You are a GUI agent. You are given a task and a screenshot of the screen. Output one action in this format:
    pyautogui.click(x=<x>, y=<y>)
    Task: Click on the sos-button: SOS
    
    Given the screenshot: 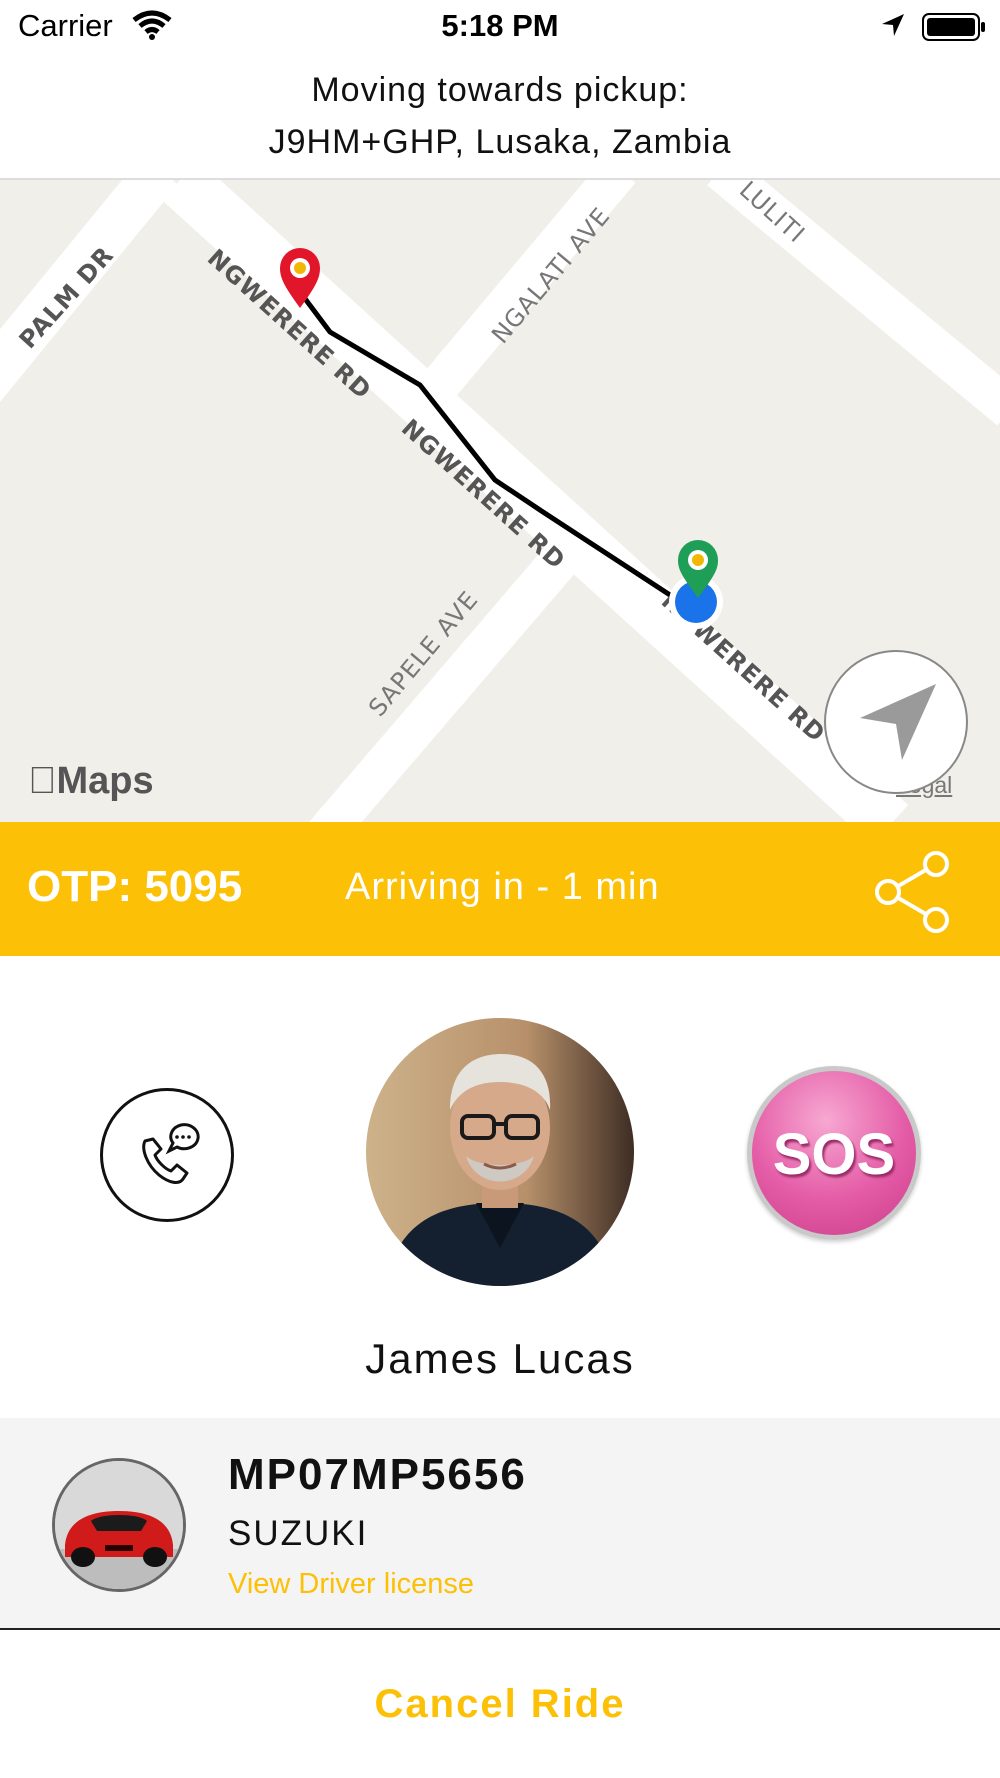 What is the action you would take?
    pyautogui.click(x=834, y=1153)
    